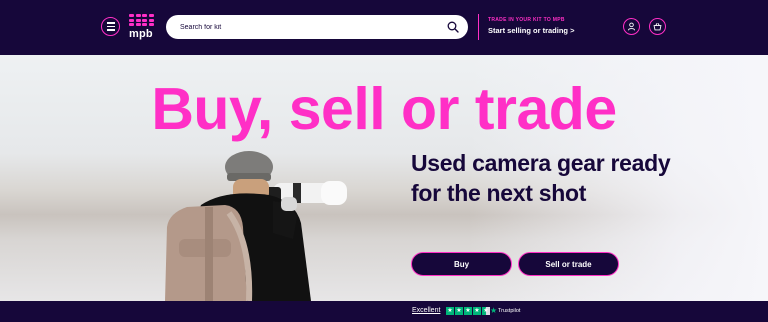 This screenshot has width=768, height=322. I want to click on trustpilot-bar: Excellent ★ ★ ★ ★ ★ ★ Trustpilot, so click(384, 311).